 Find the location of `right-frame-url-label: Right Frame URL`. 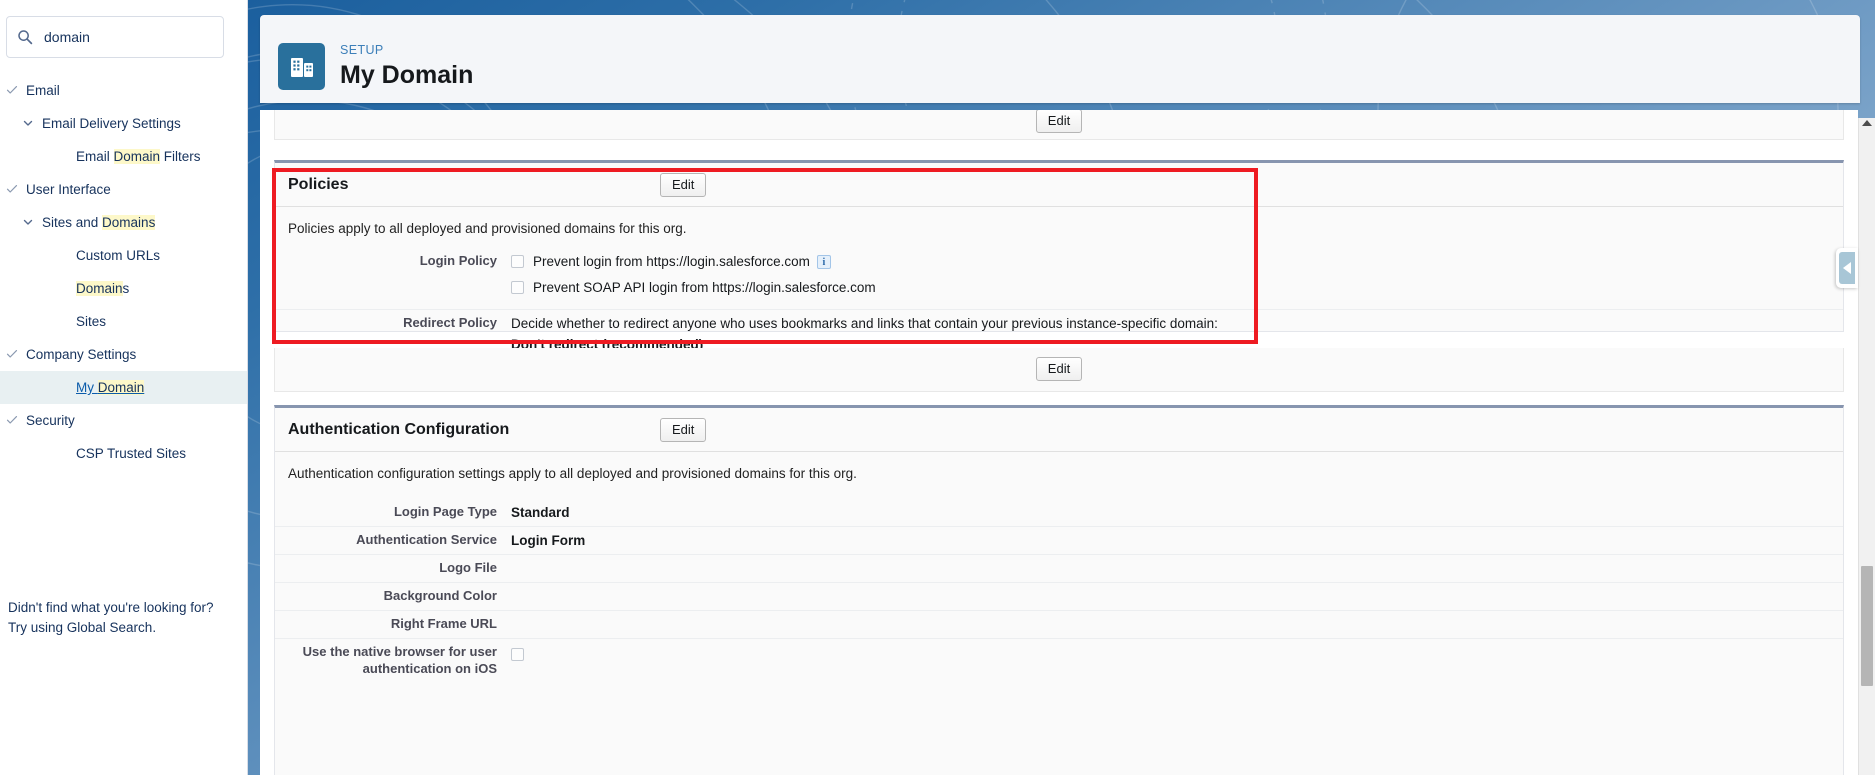

right-frame-url-label: Right Frame URL is located at coordinates (443, 623).